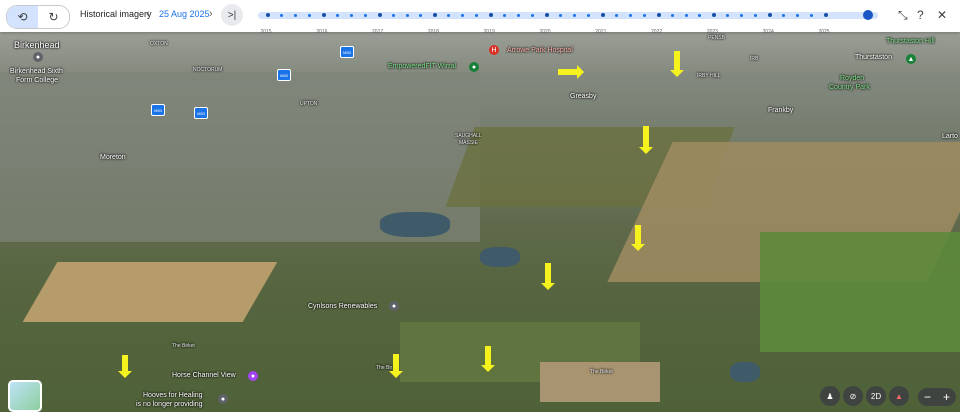  What do you see at coordinates (36, 71) in the screenshot?
I see `place-label: Birkenhead Sixth` at bounding box center [36, 71].